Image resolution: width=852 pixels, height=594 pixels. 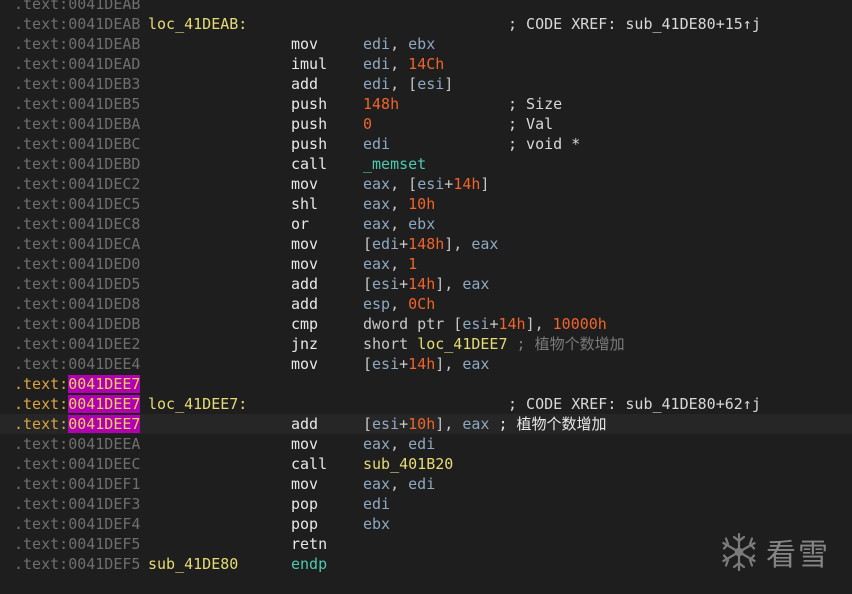 I want to click on address: .text:0041DED0, so click(x=77, y=264).